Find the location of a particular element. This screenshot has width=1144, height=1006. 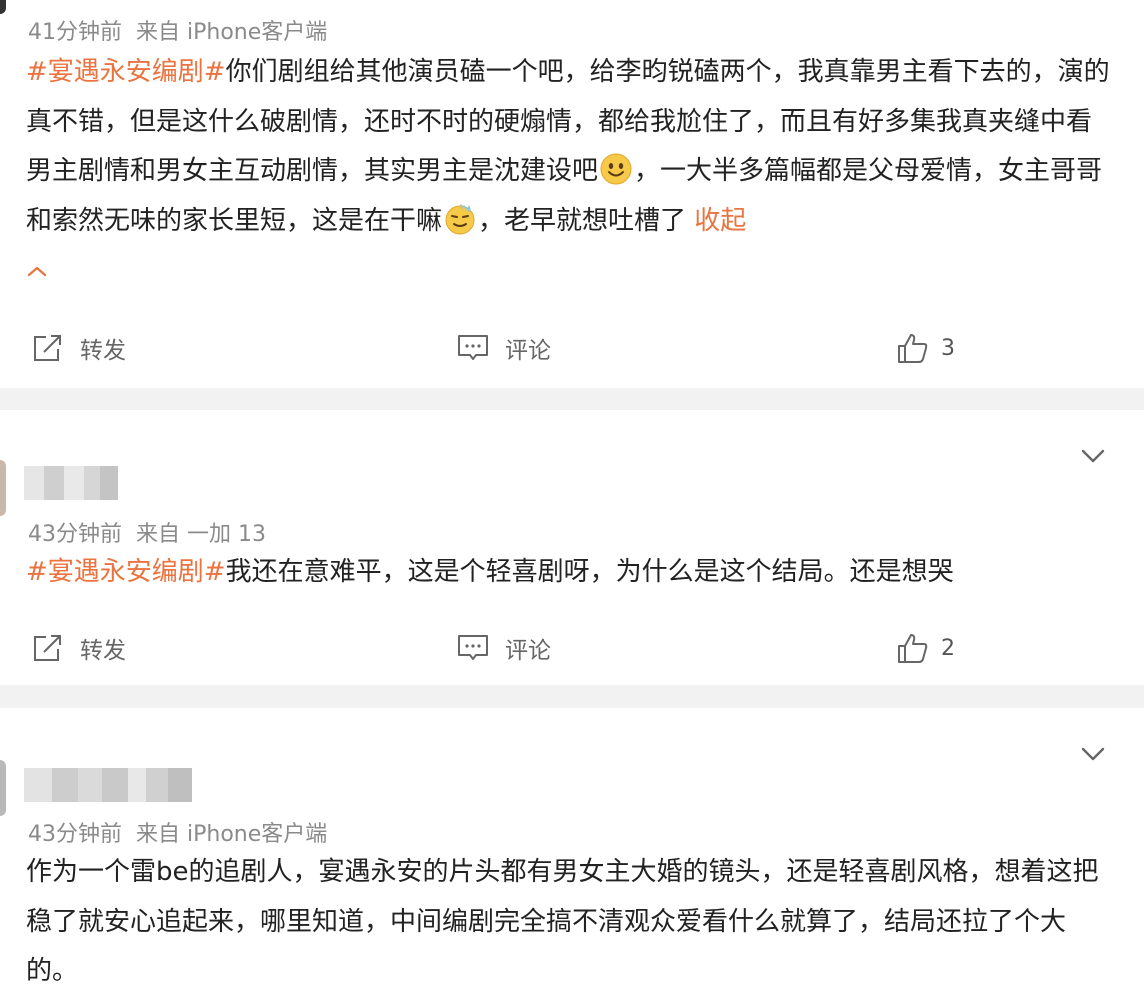

post-meta: 43分钟前 来自 一加 13 is located at coordinates (147, 532).